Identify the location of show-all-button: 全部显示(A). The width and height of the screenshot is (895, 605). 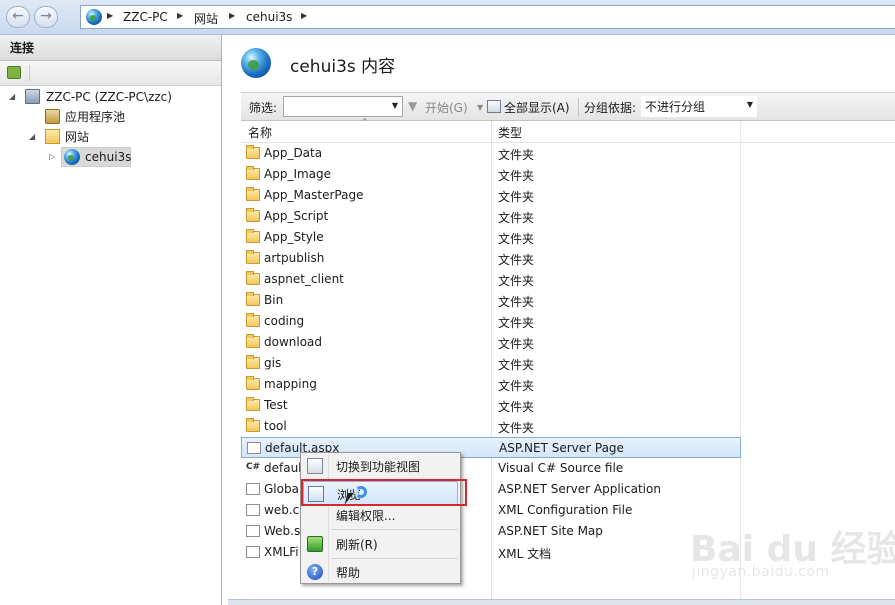
(537, 107).